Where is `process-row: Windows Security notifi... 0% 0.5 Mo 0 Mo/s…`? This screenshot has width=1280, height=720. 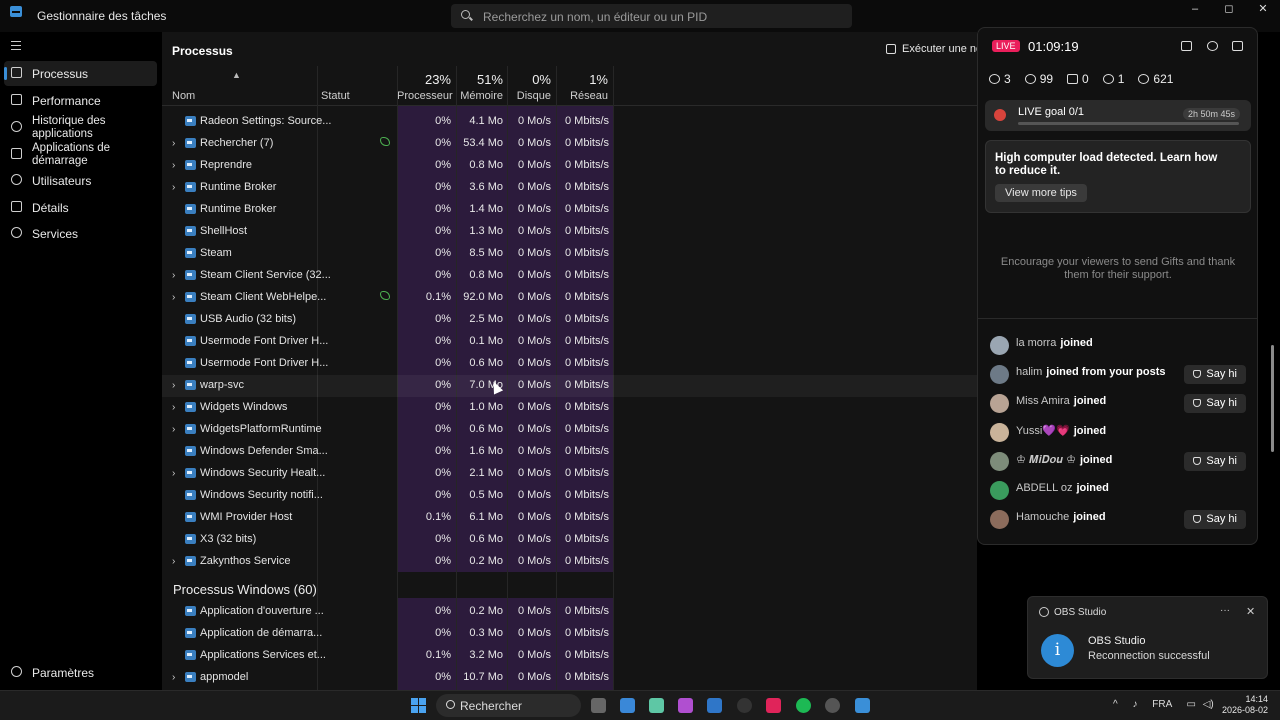 process-row: Windows Security notifi... 0% 0.5 Mo 0 Mo/s… is located at coordinates (569, 496).